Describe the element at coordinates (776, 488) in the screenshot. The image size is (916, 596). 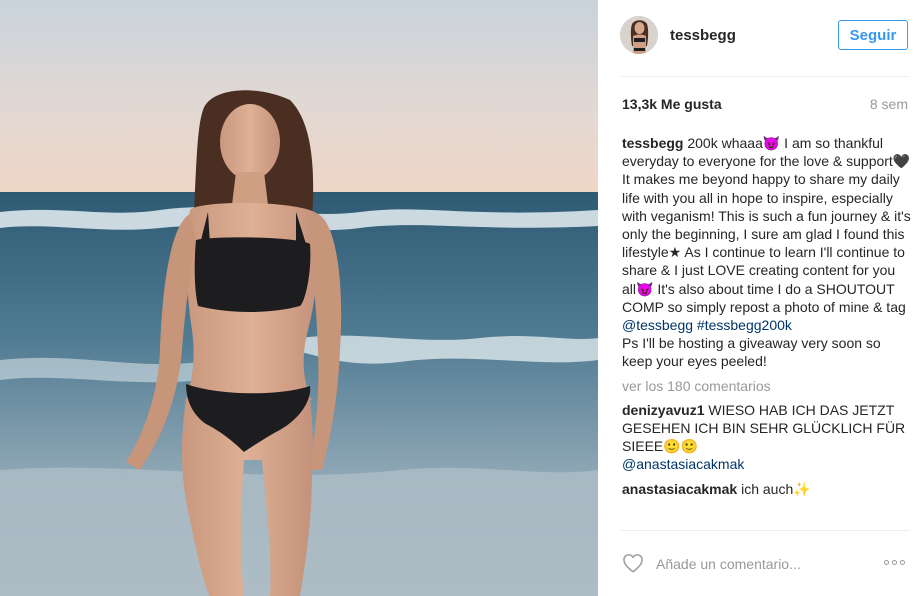
I see `comment-text: ich auch✨` at that location.